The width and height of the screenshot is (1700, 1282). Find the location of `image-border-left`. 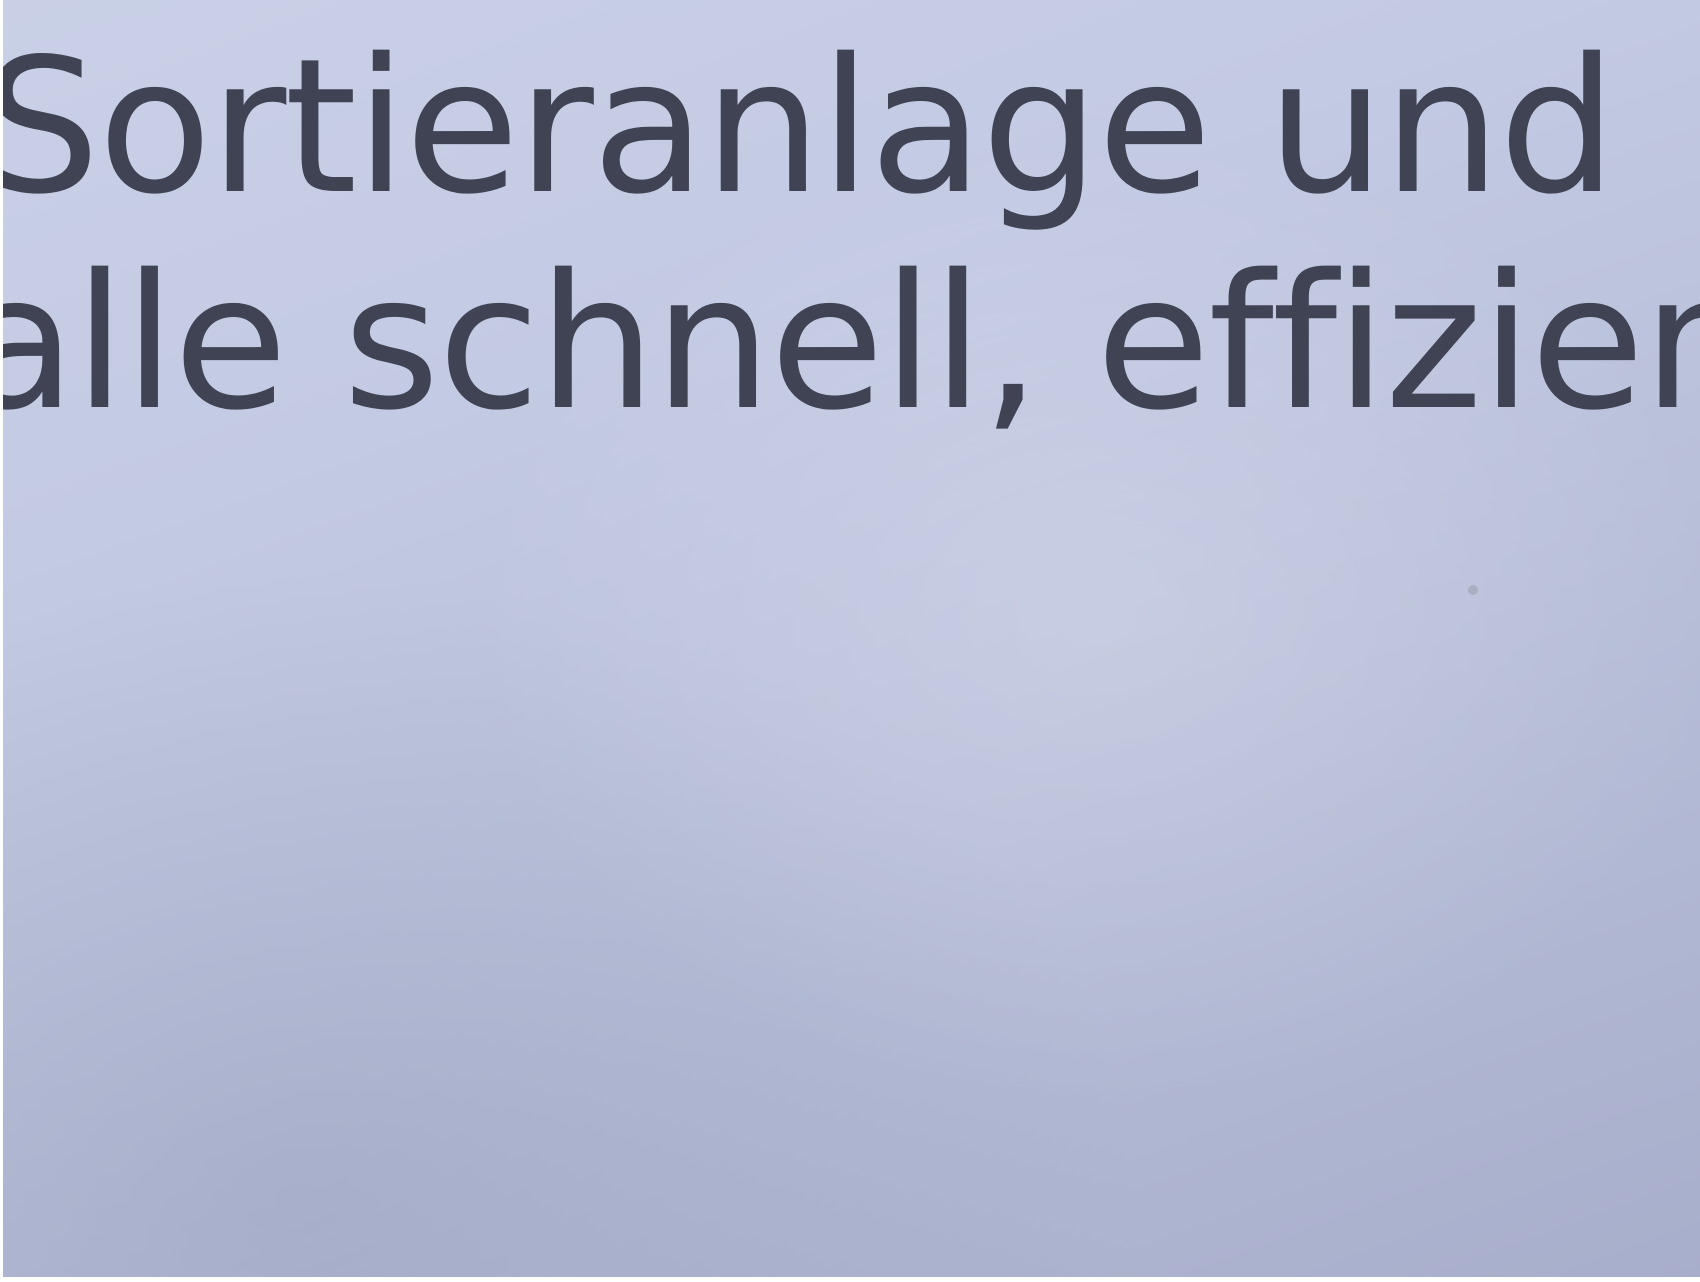

image-border-left is located at coordinates (1, 641).